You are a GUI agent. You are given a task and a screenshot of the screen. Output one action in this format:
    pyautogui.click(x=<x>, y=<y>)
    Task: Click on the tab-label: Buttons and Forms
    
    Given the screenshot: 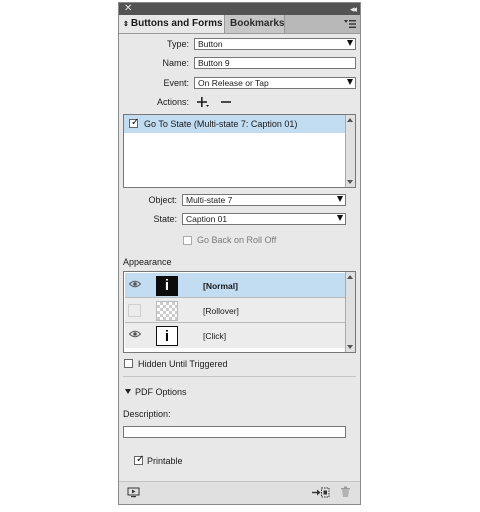 What is the action you would take?
    pyautogui.click(x=176, y=23)
    